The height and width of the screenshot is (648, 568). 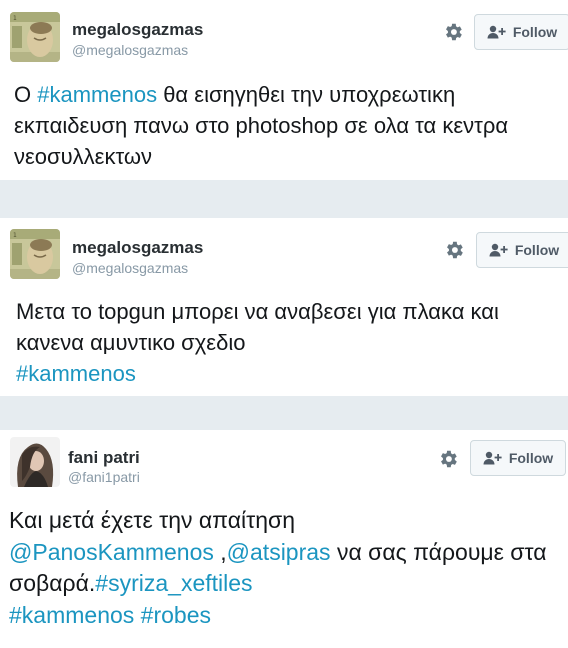 What do you see at coordinates (111, 552) in the screenshot?
I see `mention-link: @PanosKammenos` at bounding box center [111, 552].